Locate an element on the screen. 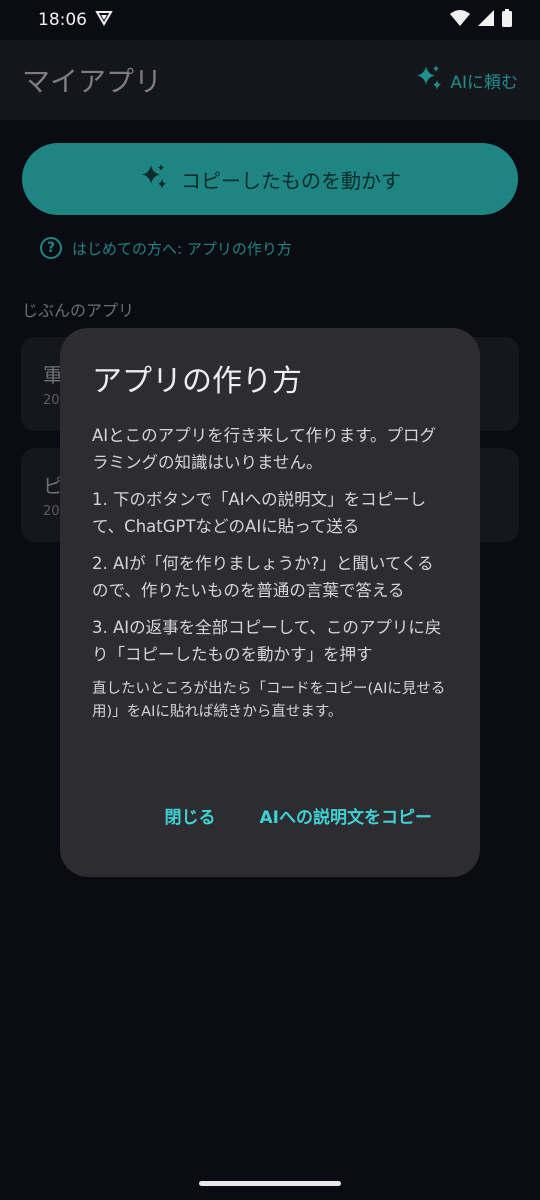 This screenshot has height=1200, width=540. section-heading: じぶんのアプリ is located at coordinates (78, 310).